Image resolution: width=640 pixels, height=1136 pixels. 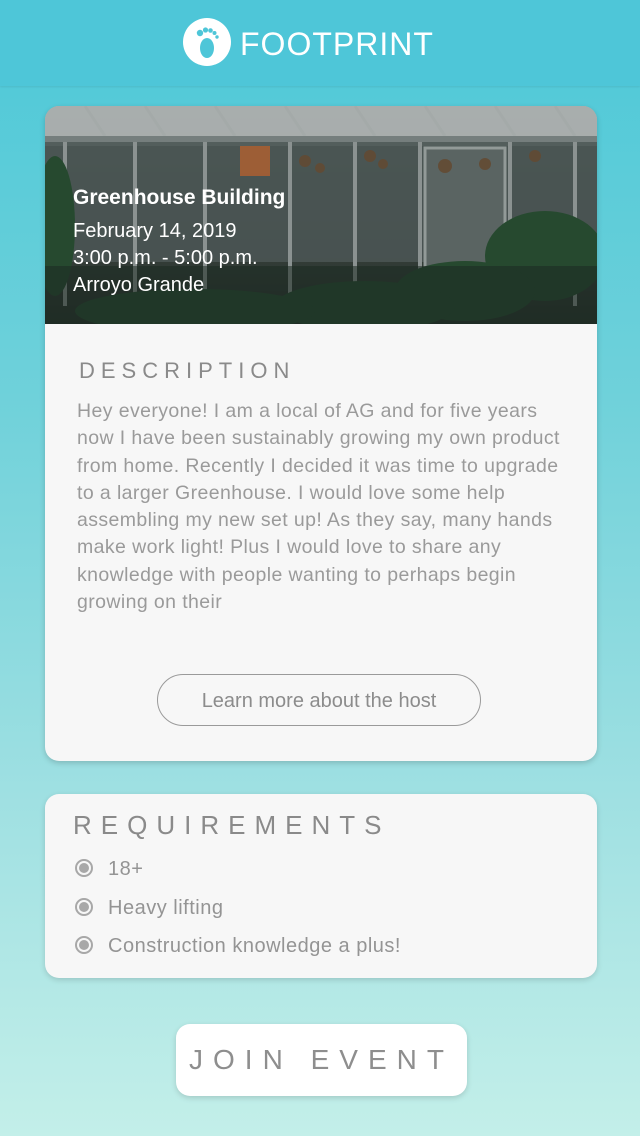 What do you see at coordinates (187, 370) in the screenshot?
I see `description-heading: DESCRIPTION` at bounding box center [187, 370].